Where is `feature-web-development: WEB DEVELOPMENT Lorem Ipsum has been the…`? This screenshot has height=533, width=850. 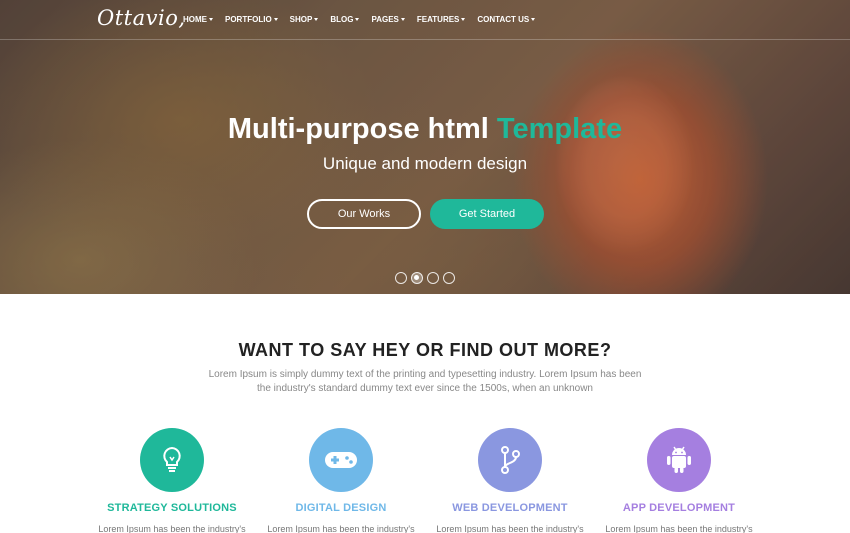 feature-web-development: WEB DEVELOPMENT Lorem Ipsum has been the… is located at coordinates (510, 480).